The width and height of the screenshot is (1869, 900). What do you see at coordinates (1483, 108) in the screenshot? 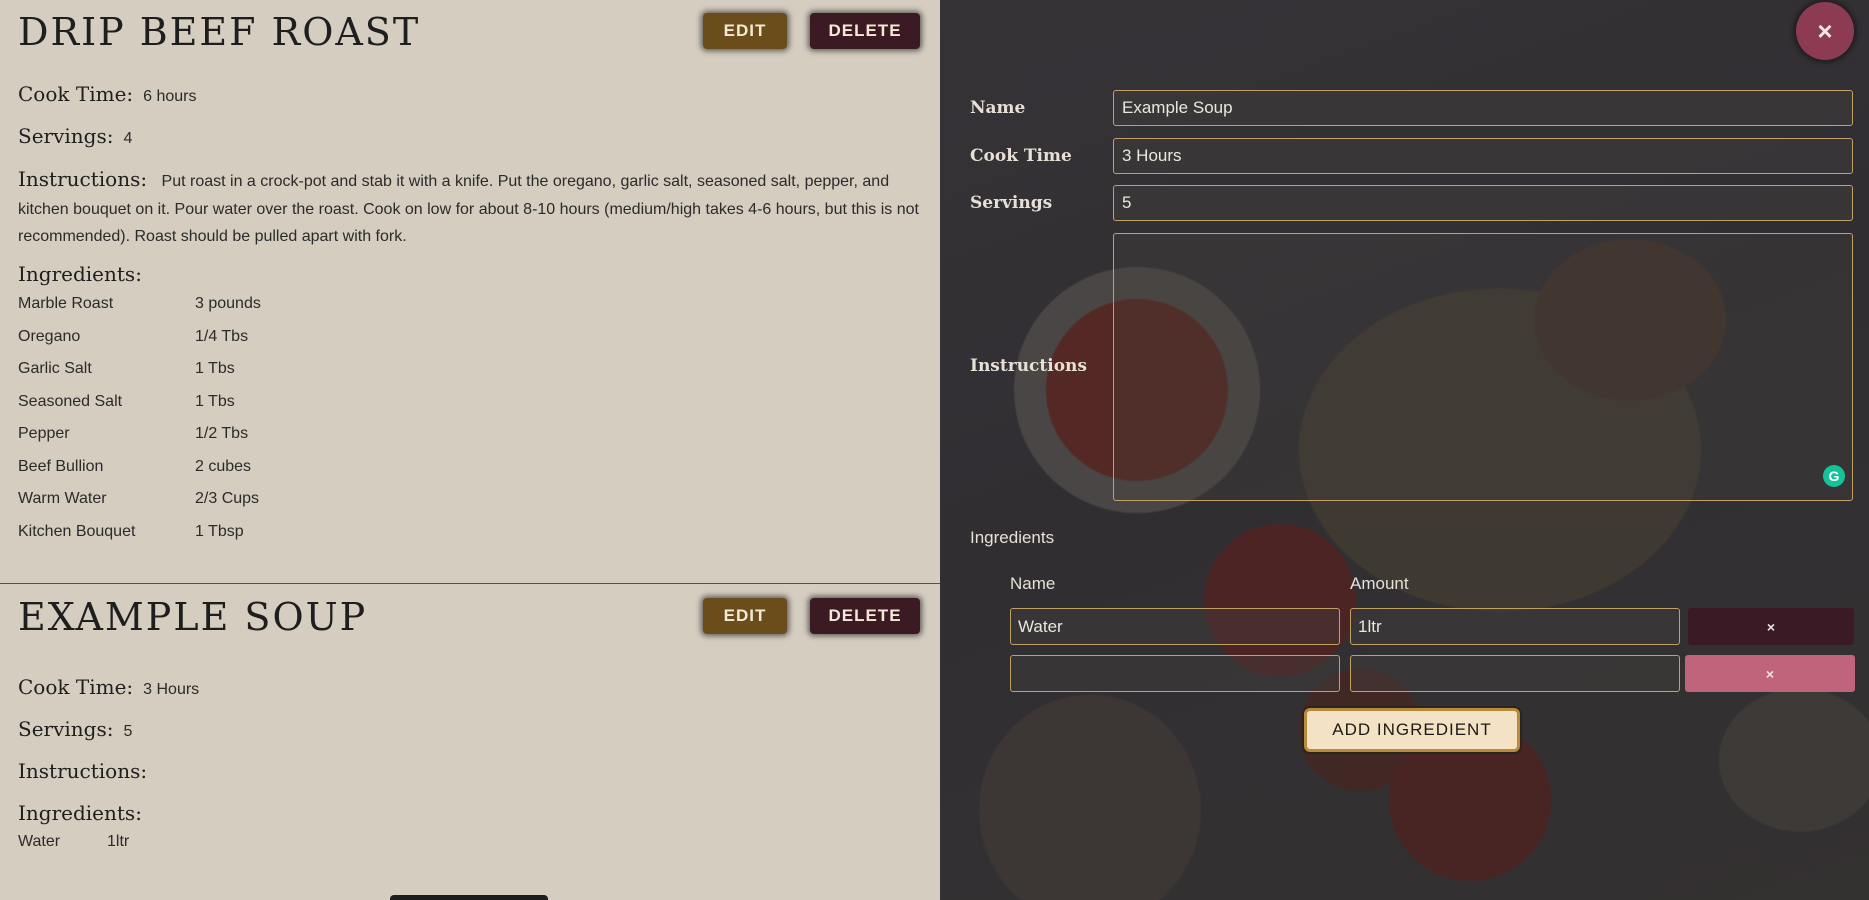
I see `name-input` at bounding box center [1483, 108].